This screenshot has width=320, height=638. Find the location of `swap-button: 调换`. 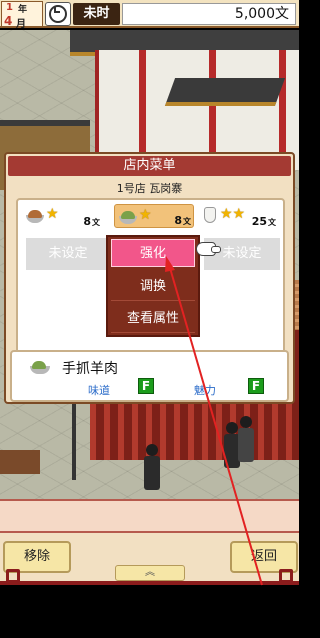

swap-button: 调换 is located at coordinates (153, 287).